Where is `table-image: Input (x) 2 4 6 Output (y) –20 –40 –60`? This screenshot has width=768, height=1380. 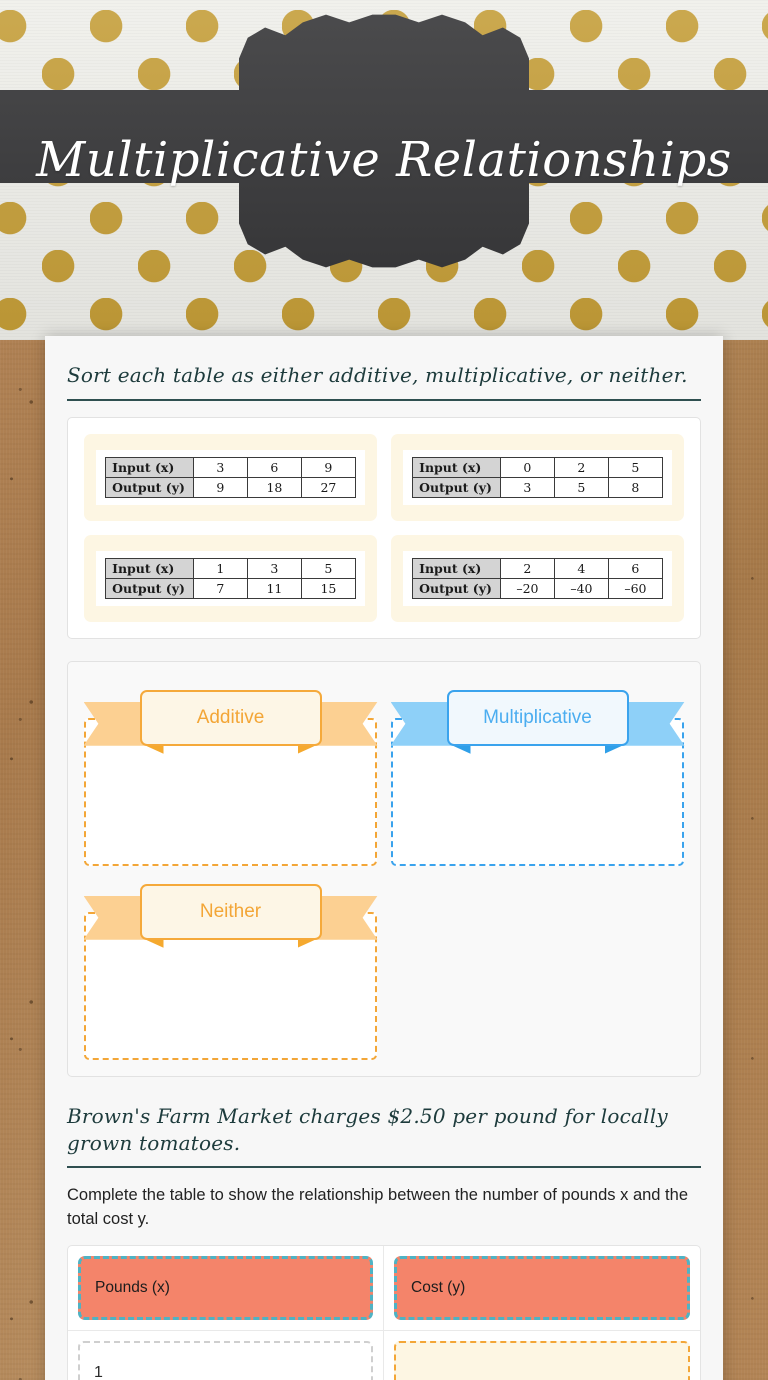
table-image: Input (x) 2 4 6 Output (y) –20 –40 –60 is located at coordinates (537, 578).